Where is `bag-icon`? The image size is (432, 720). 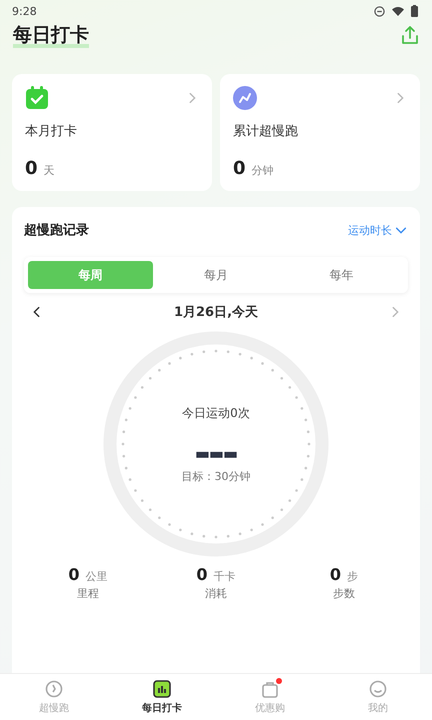 bag-icon is located at coordinates (270, 689).